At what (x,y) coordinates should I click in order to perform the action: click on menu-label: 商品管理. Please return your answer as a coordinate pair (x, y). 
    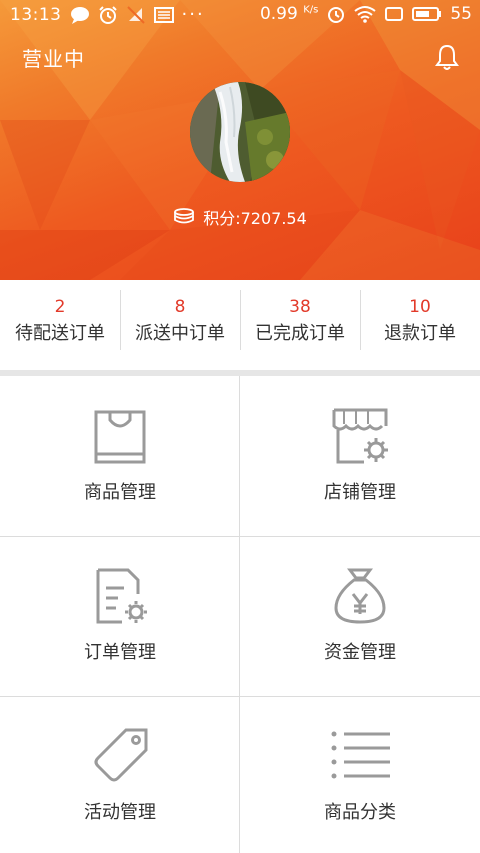
    Looking at the image, I should click on (120, 492).